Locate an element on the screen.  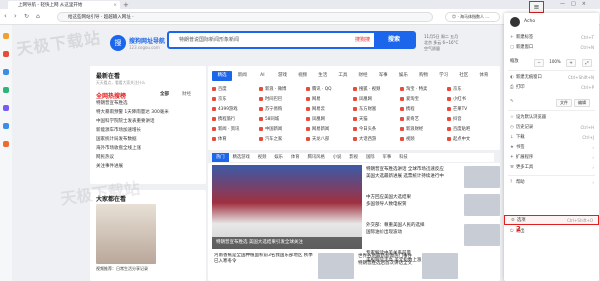
menu-item-bookmarks: ★ 书签 › is located at coordinates (551, 148).